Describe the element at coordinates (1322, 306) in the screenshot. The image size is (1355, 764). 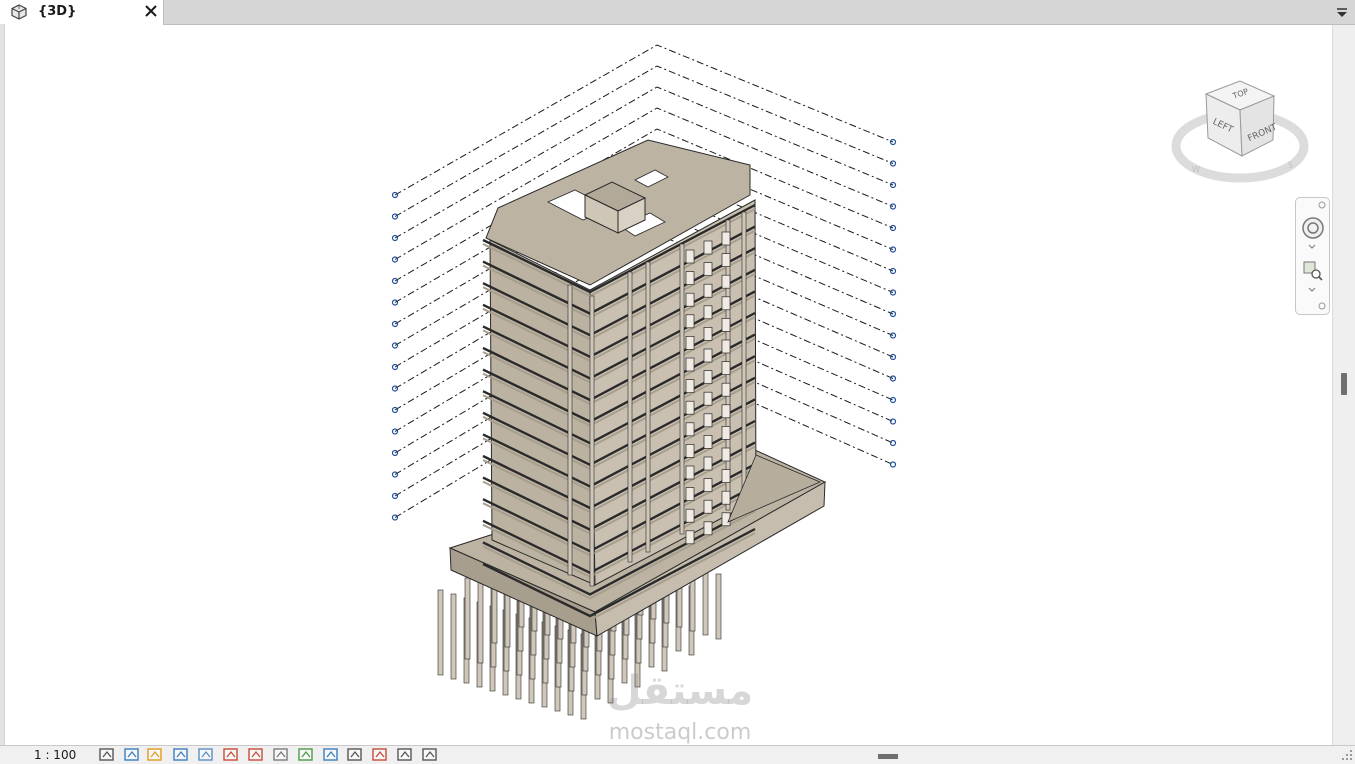
I see `navbar-options-icon` at that location.